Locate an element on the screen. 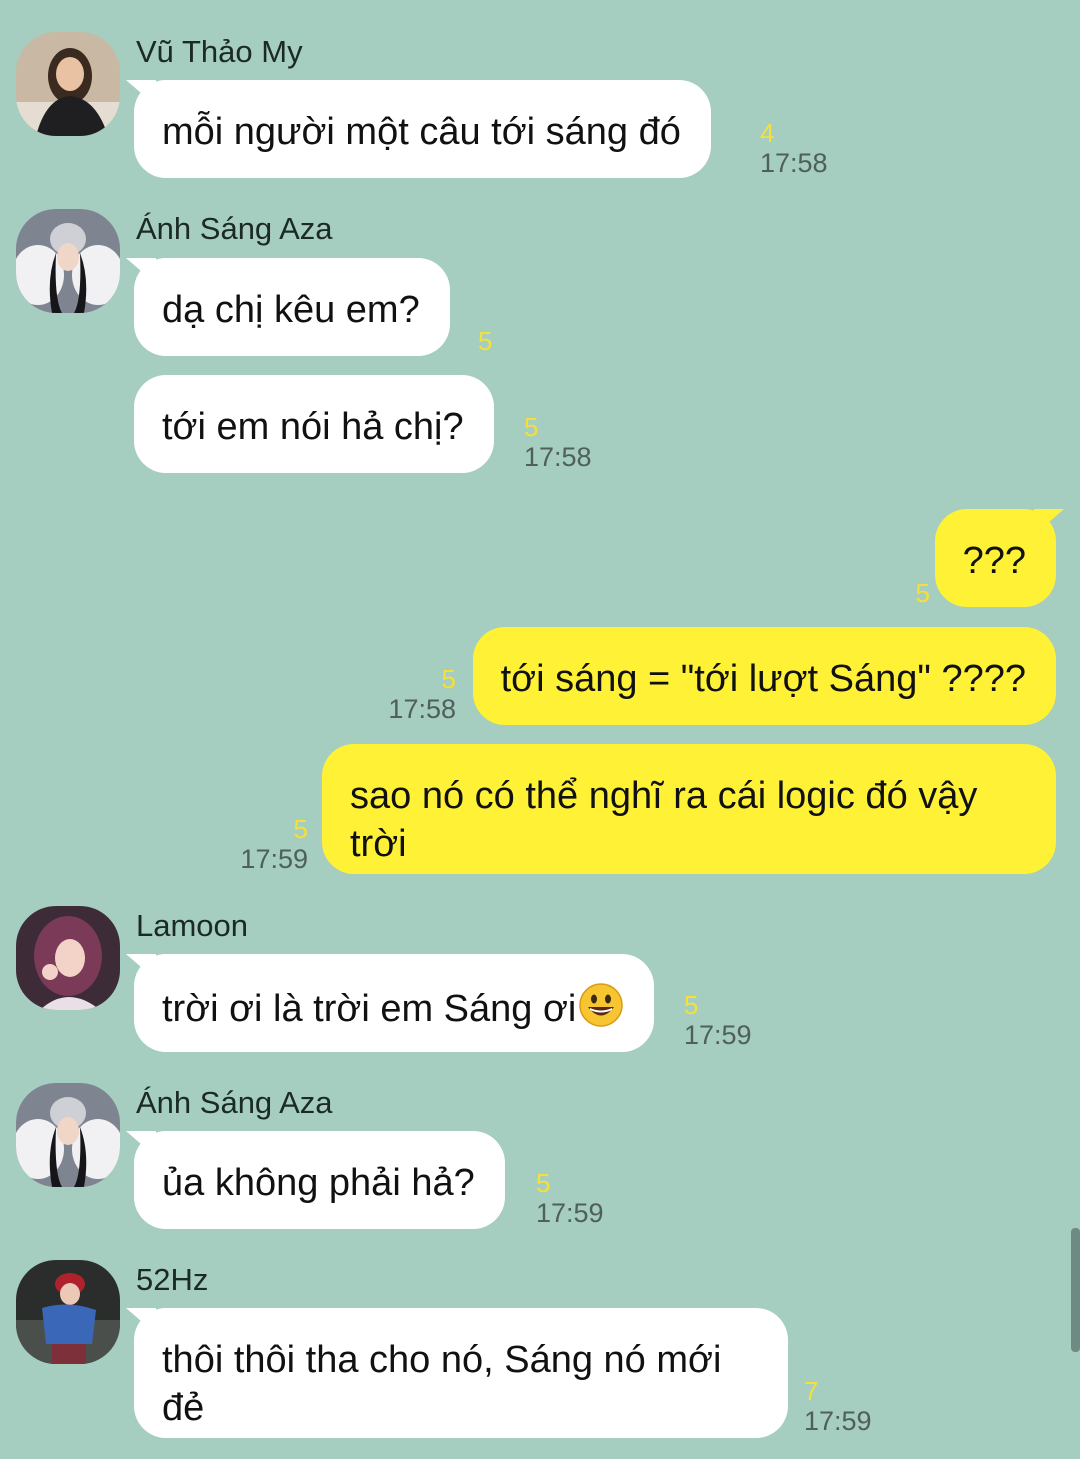  message-text: trời ơi là trời em Sáng ơi is located at coordinates (369, 1009).